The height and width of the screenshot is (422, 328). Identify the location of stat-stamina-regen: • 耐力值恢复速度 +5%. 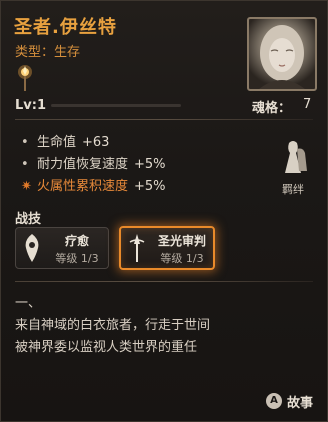
(93, 165).